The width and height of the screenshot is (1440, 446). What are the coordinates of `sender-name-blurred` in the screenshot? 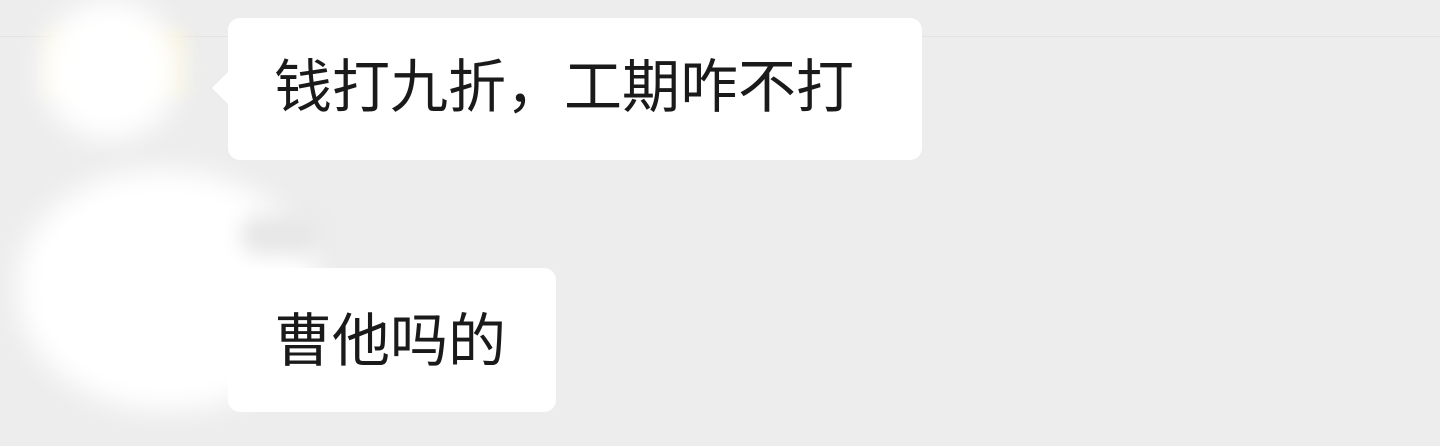 It's located at (280, 235).